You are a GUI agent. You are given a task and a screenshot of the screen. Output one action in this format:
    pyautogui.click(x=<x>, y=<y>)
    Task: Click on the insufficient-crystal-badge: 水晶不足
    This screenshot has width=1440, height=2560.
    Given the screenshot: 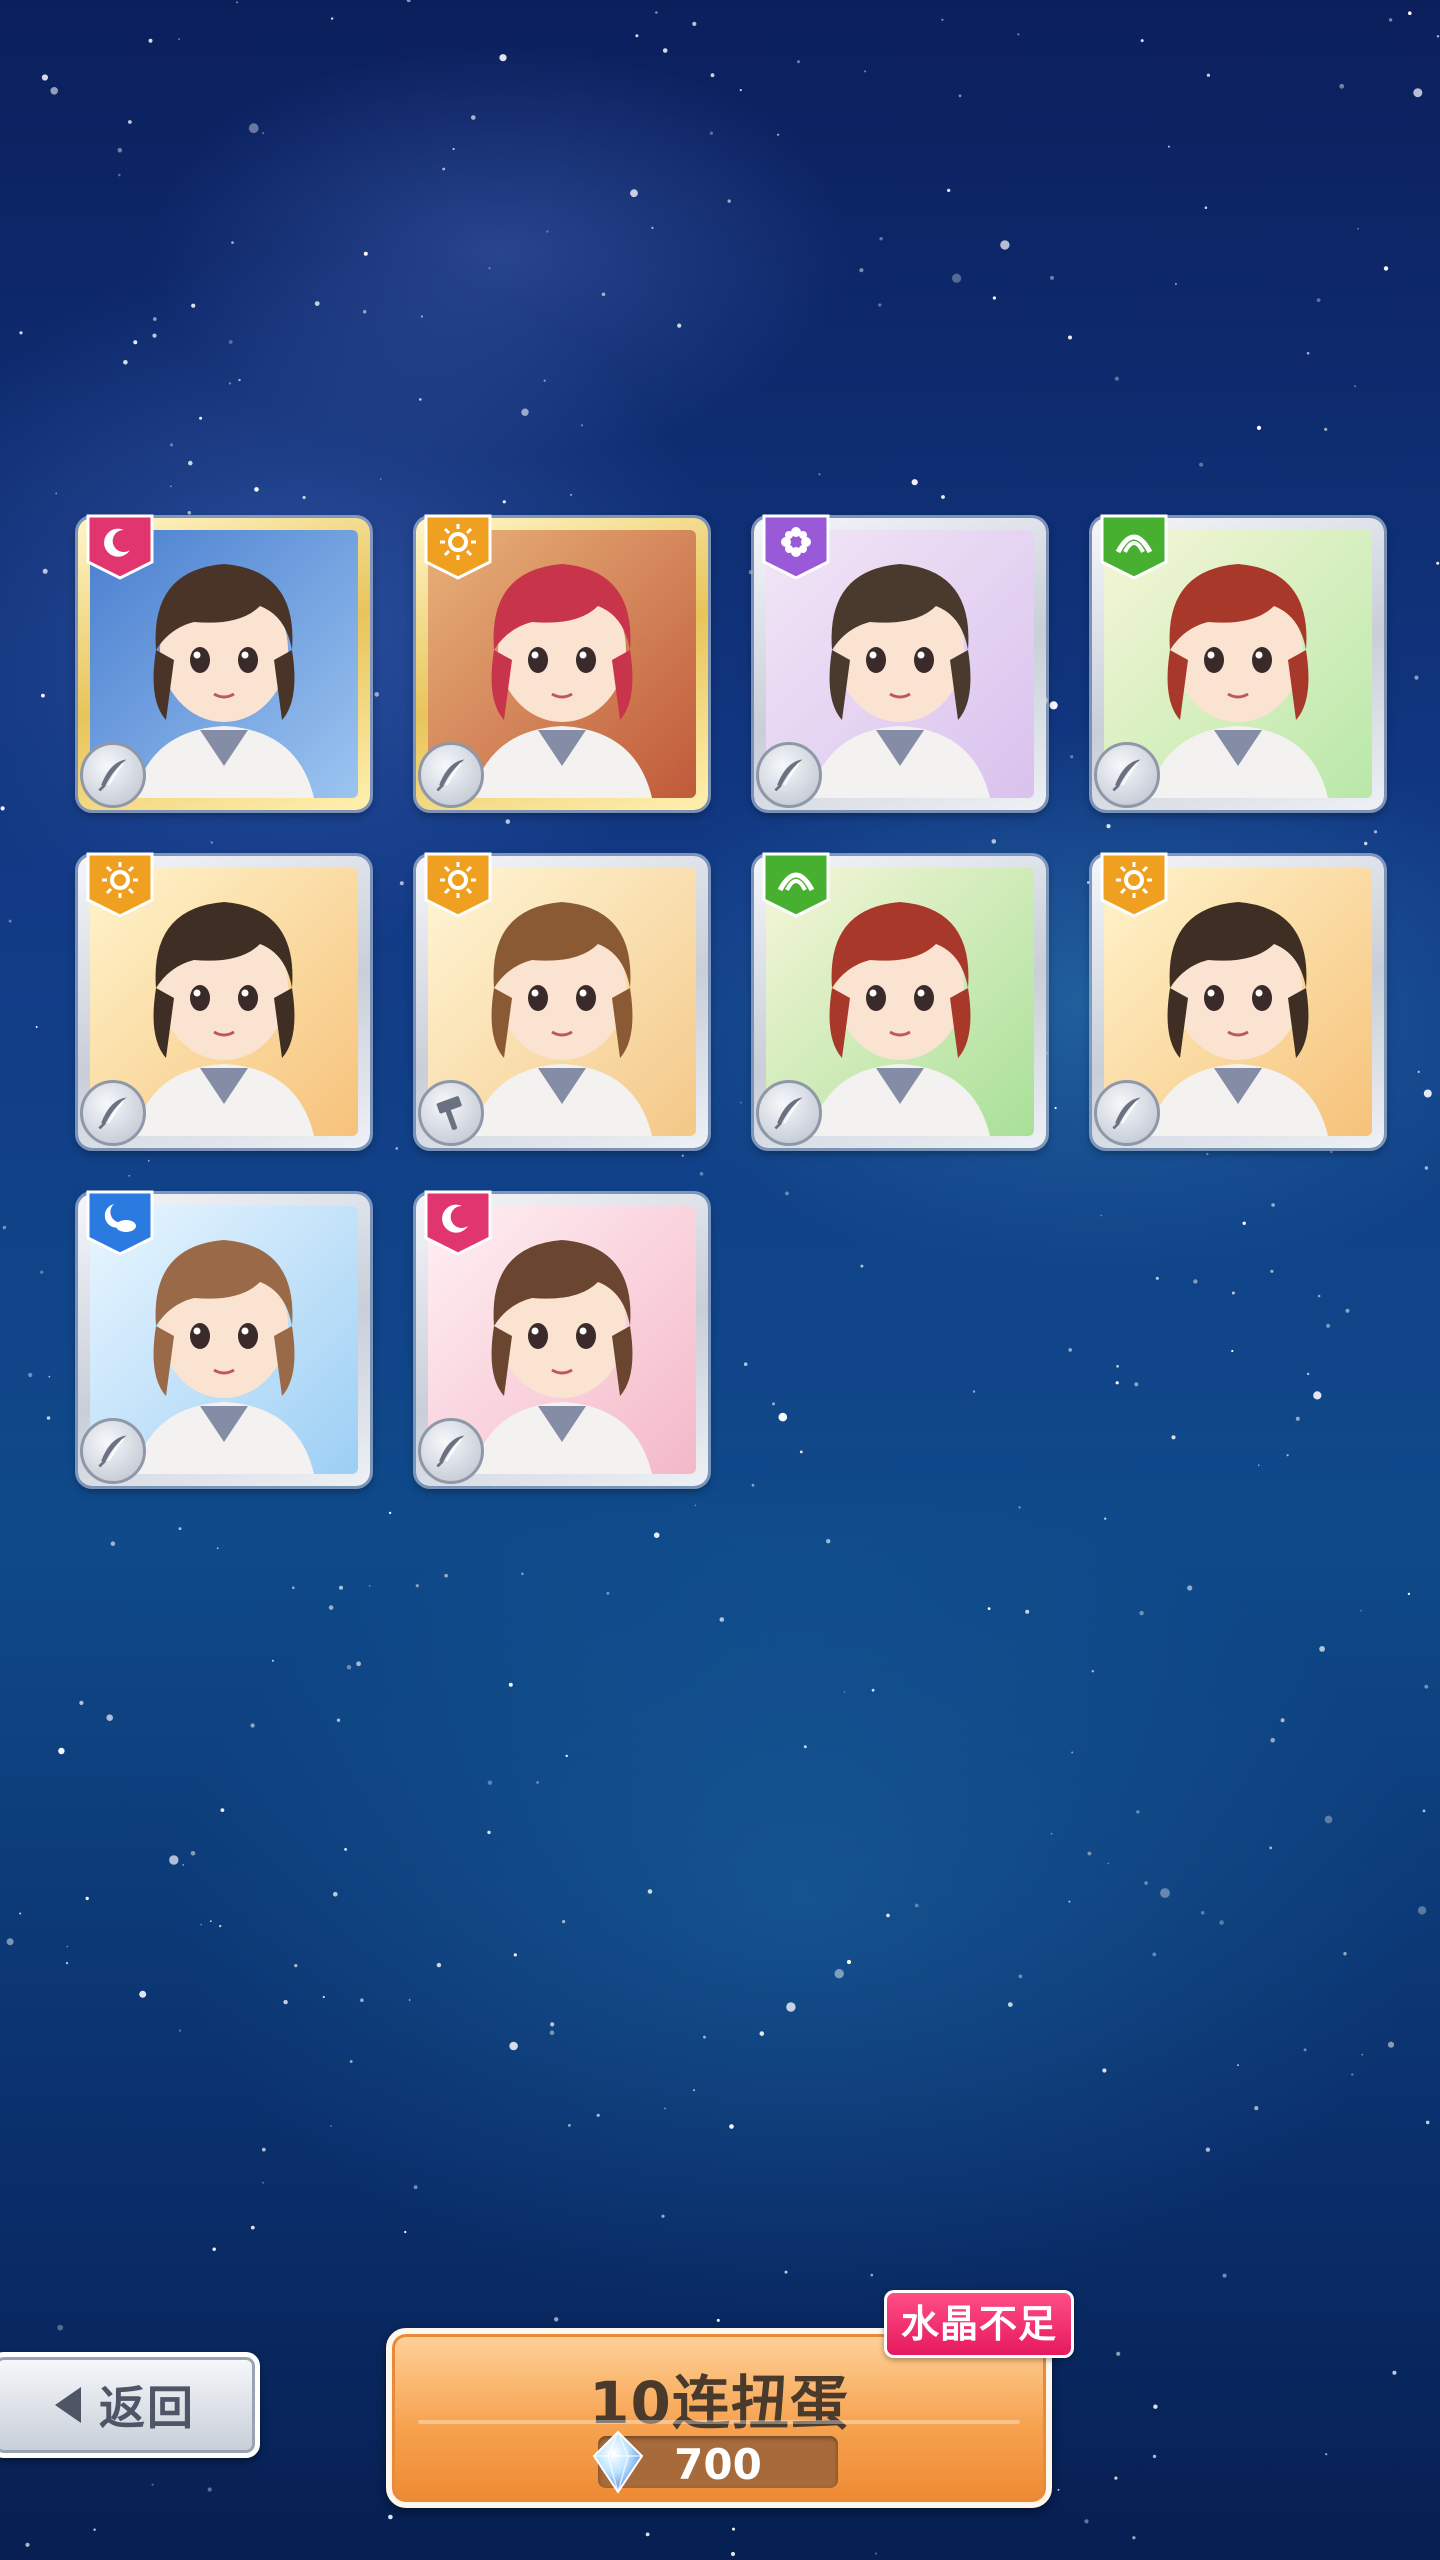 What is the action you would take?
    pyautogui.click(x=979, y=2324)
    